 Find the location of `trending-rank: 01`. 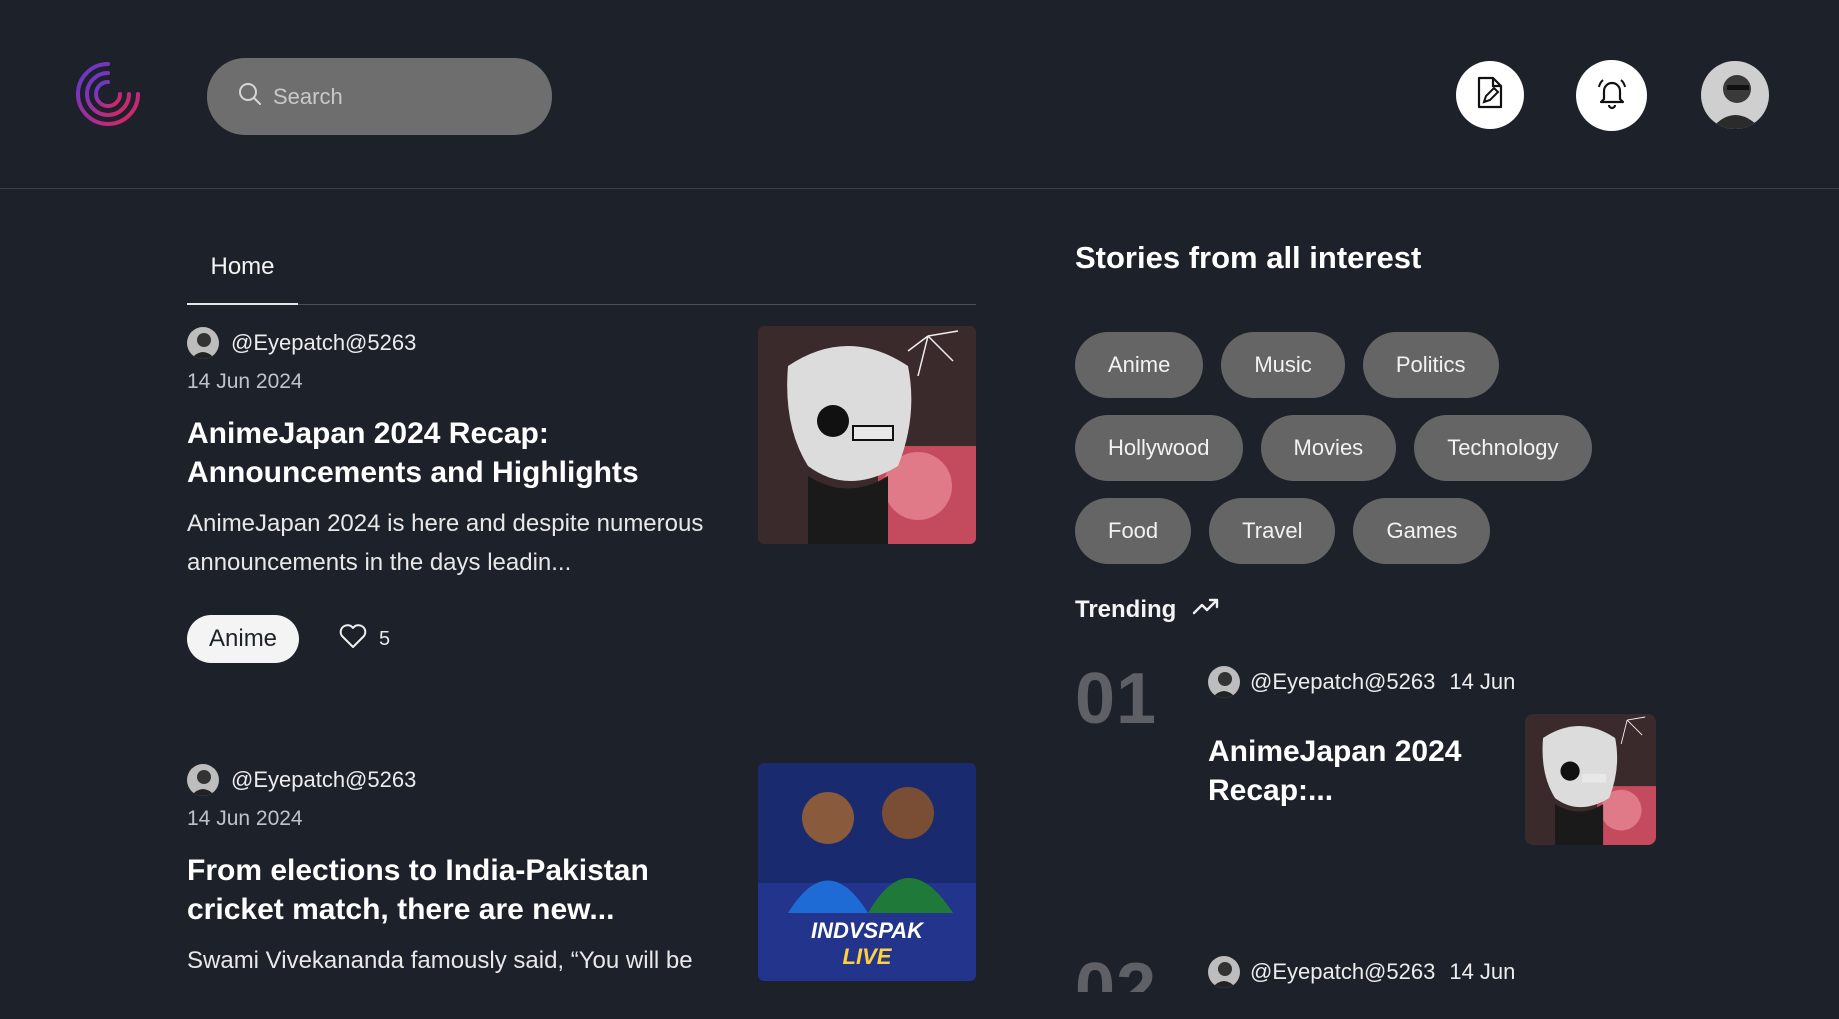

trending-rank: 01 is located at coordinates (1116, 699).